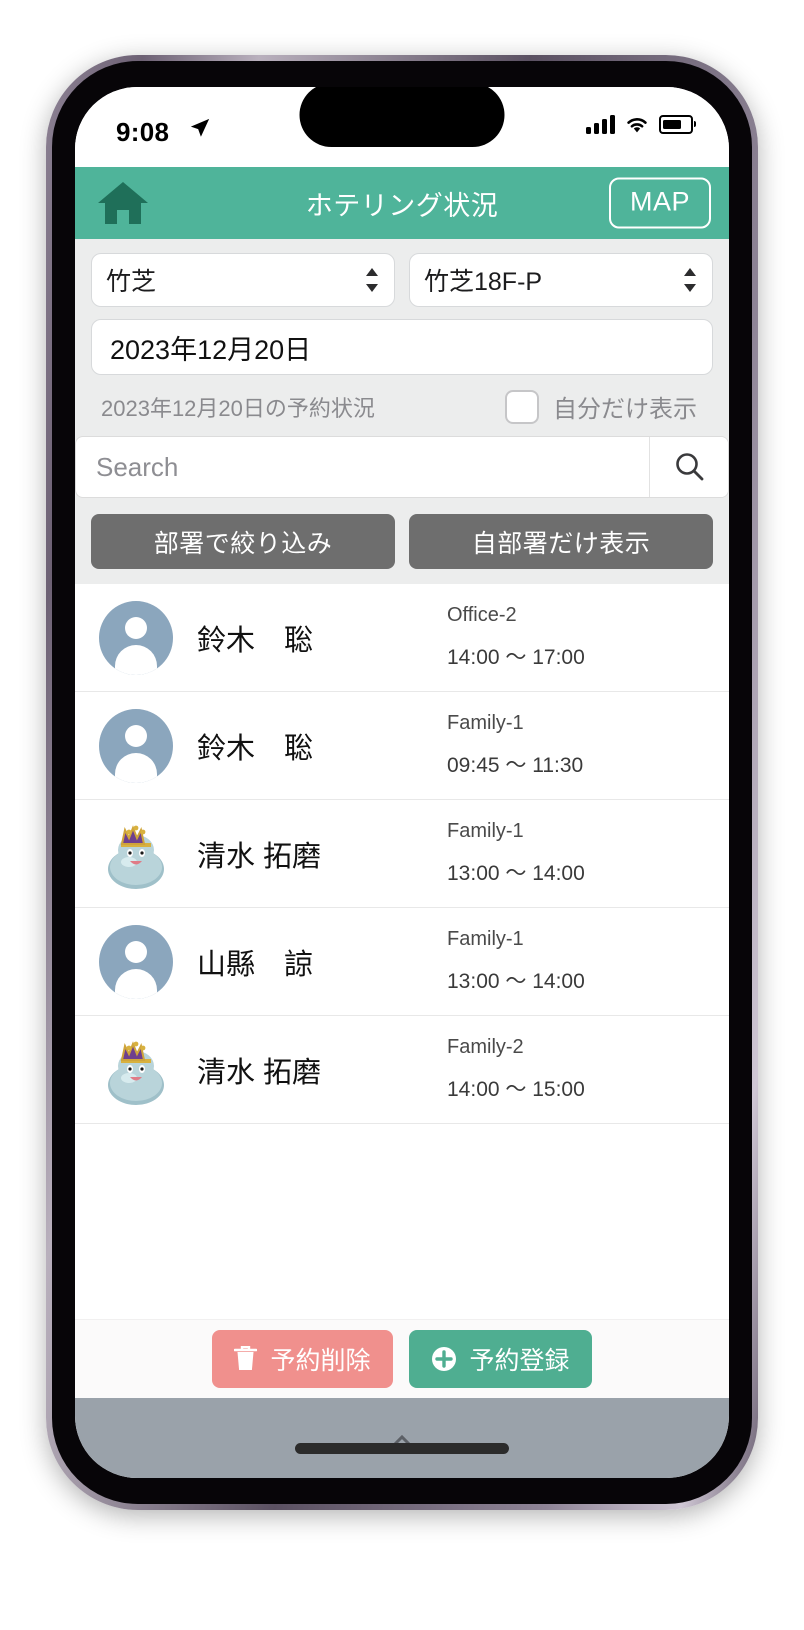 Image resolution: width=804 pixels, height=1630 pixels. Describe the element at coordinates (402, 746) in the screenshot. I see `table-row: 鈴木 聡 Family-1 09:45 ～ 11:30` at that location.